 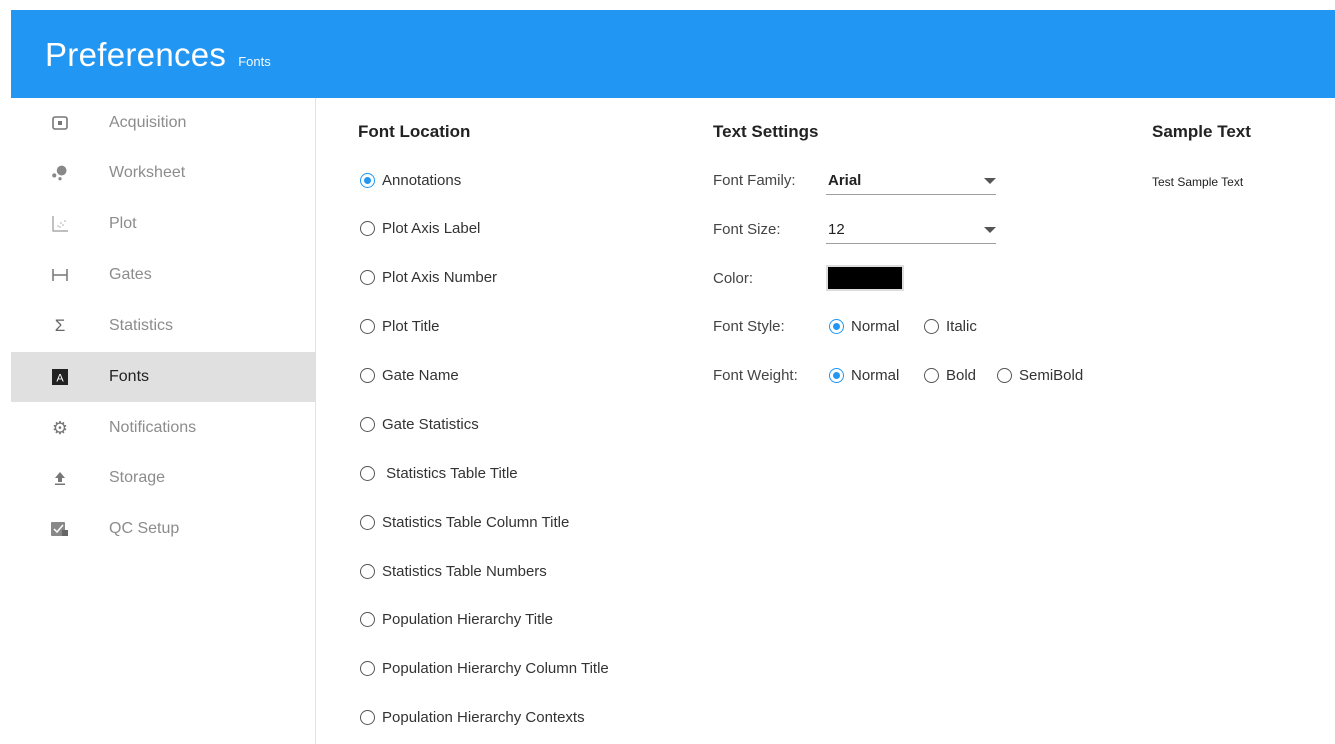 What do you see at coordinates (453, 571) in the screenshot?
I see `font-location-option: Statistics Table Numbers` at bounding box center [453, 571].